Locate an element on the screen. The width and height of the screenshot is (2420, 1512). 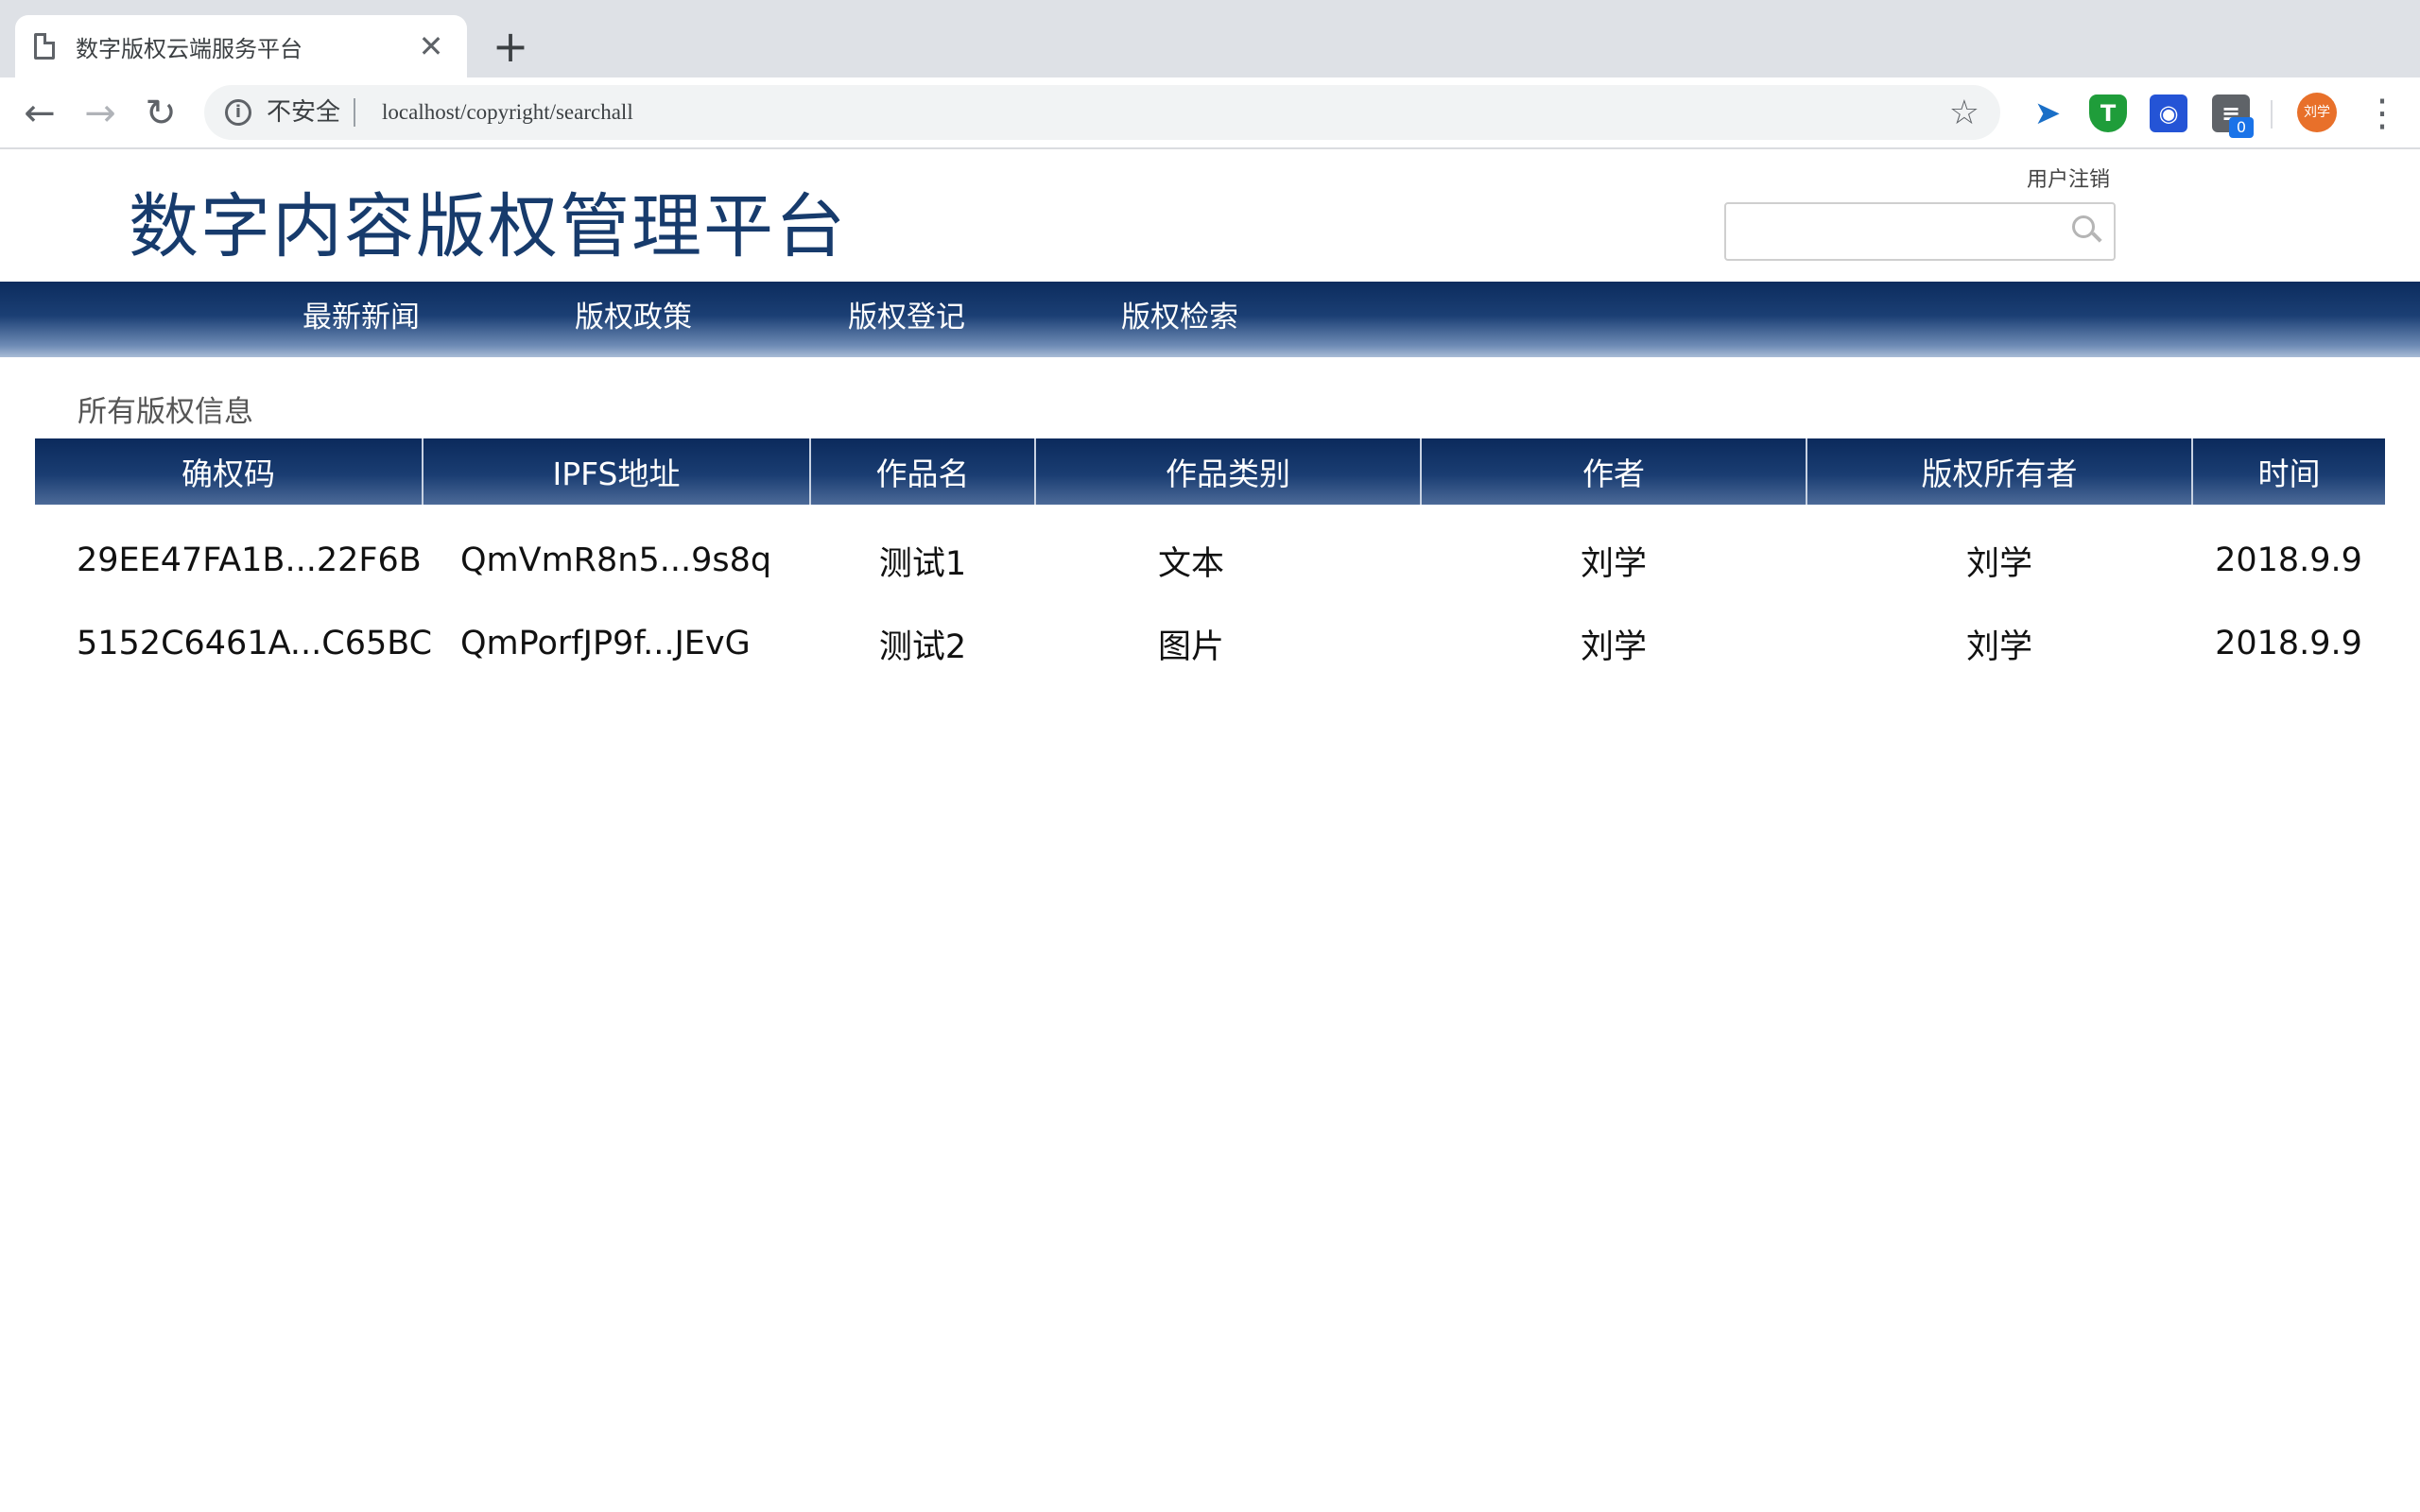
column-header-owner: 版权所有者 is located at coordinates (2000, 471).